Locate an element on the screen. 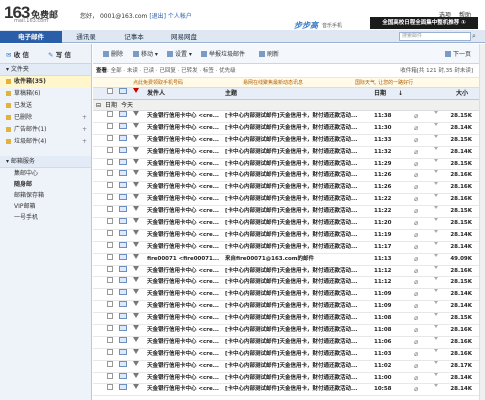  col-subject: 主题 is located at coordinates (231, 94).